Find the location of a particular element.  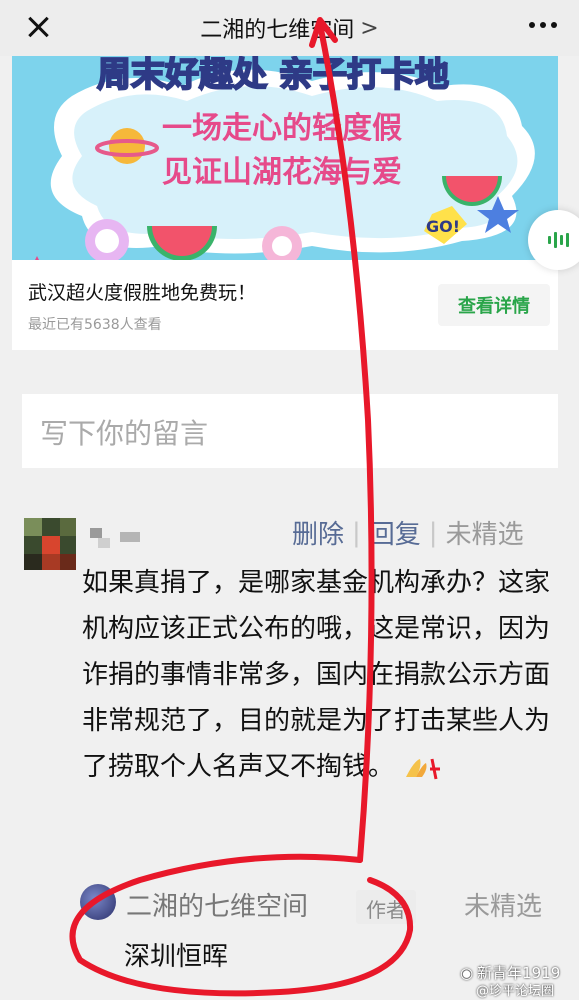

reply-button: 回复 is located at coordinates (395, 532).